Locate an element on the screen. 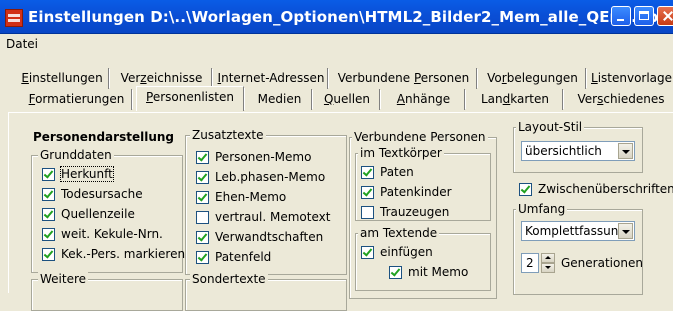  maximize-button is located at coordinates (644, 16).